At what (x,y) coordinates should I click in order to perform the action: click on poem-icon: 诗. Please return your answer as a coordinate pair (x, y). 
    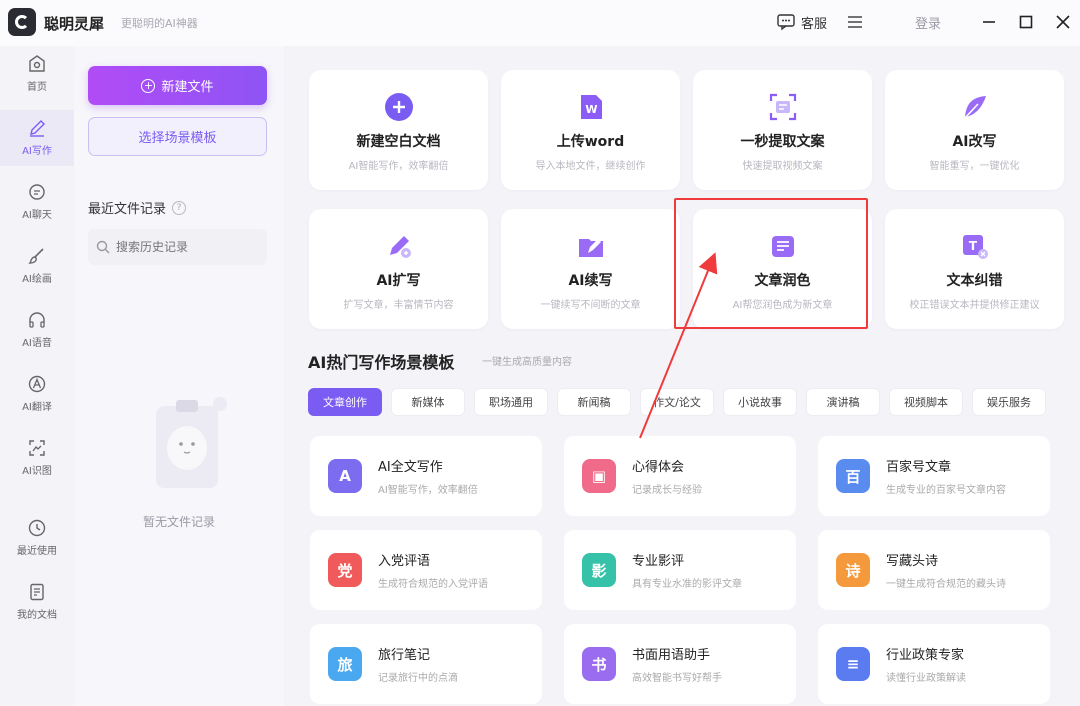
    Looking at the image, I should click on (853, 570).